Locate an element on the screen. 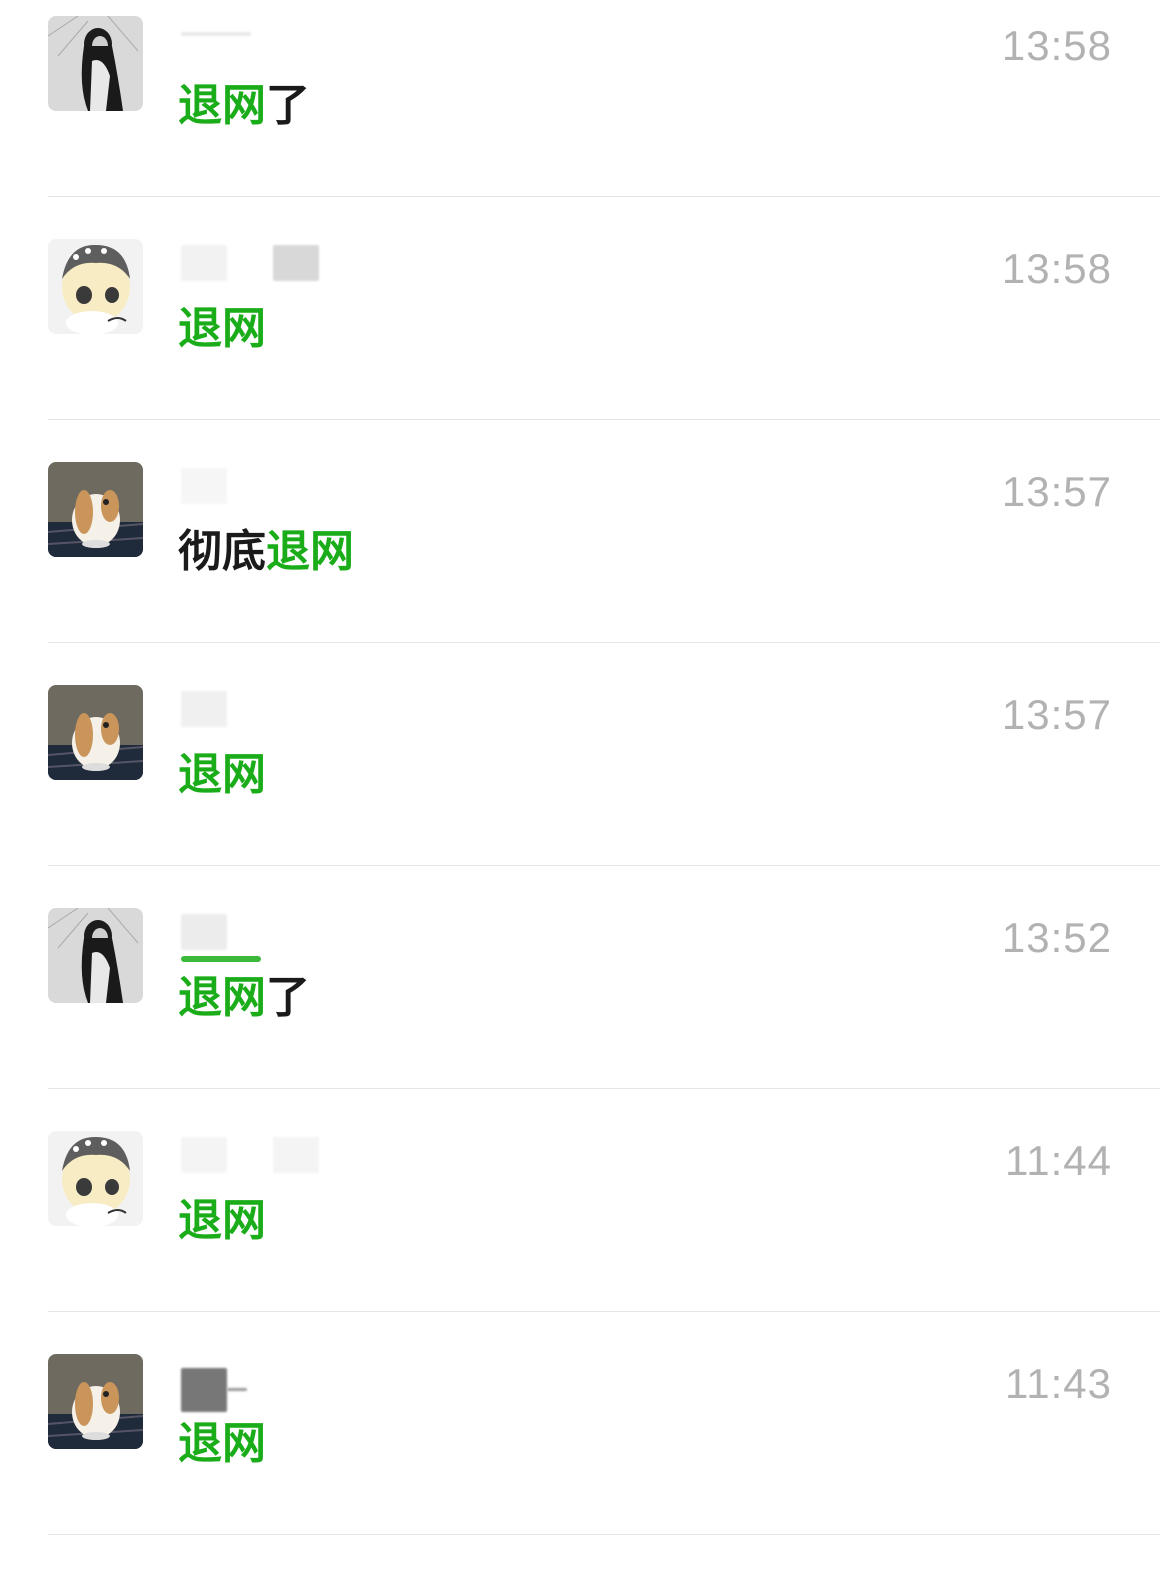 The height and width of the screenshot is (1581, 1170). conversation-row: 13:58 退网了 is located at coordinates (585, 111).